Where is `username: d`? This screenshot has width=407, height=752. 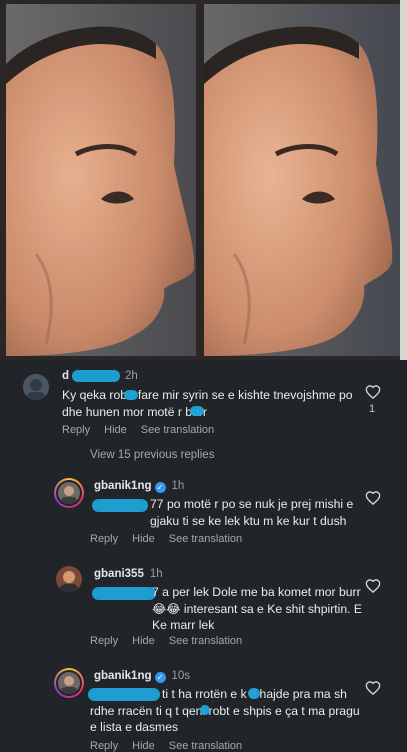
username: d is located at coordinates (65, 376).